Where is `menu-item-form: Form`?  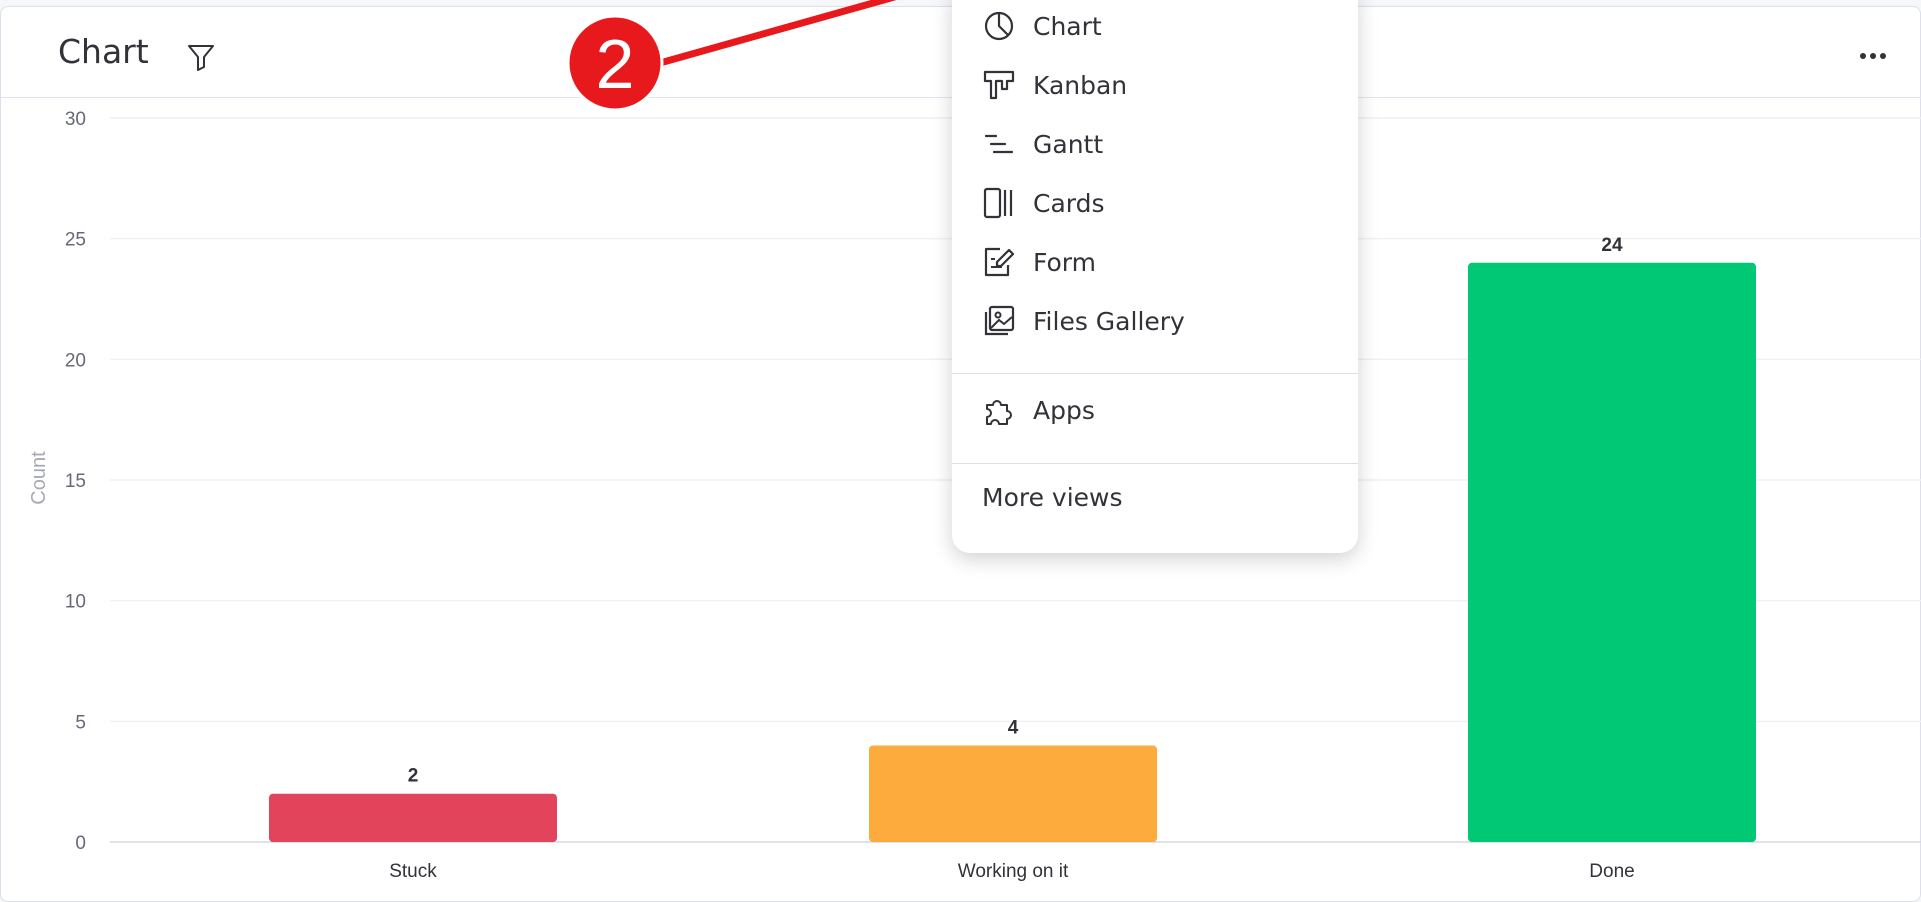 menu-item-form: Form is located at coordinates (1155, 262).